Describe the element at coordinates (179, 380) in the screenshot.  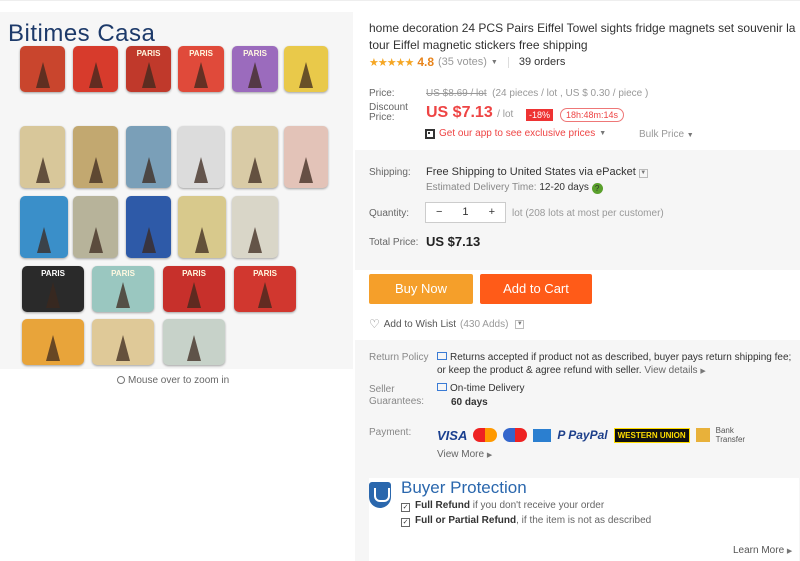
I see `zoom-hint-text: Mouse over to zoom in` at that location.